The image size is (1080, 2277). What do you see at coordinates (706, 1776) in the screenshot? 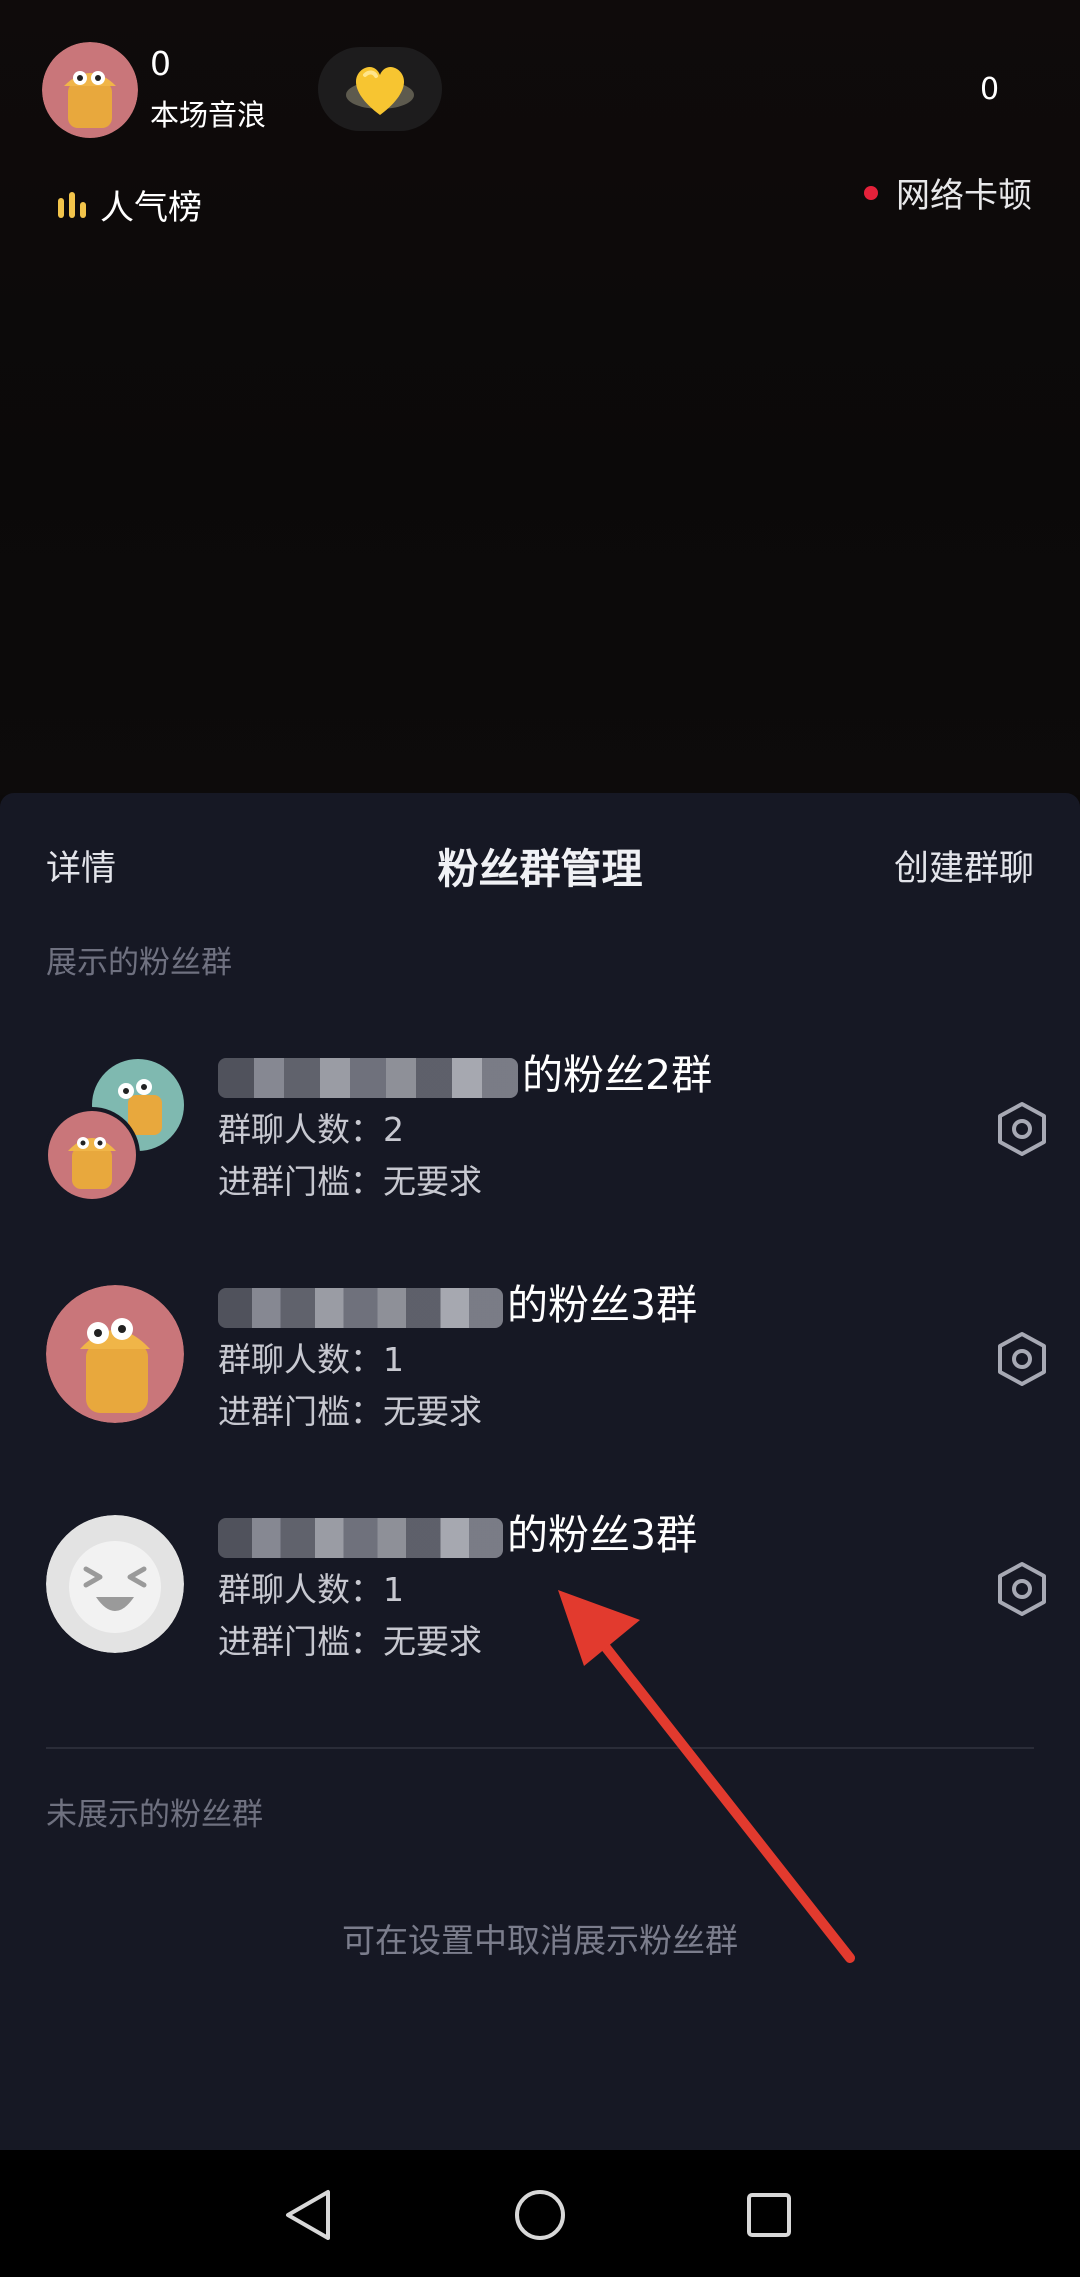
I see `annotation-arrow-icon` at bounding box center [706, 1776].